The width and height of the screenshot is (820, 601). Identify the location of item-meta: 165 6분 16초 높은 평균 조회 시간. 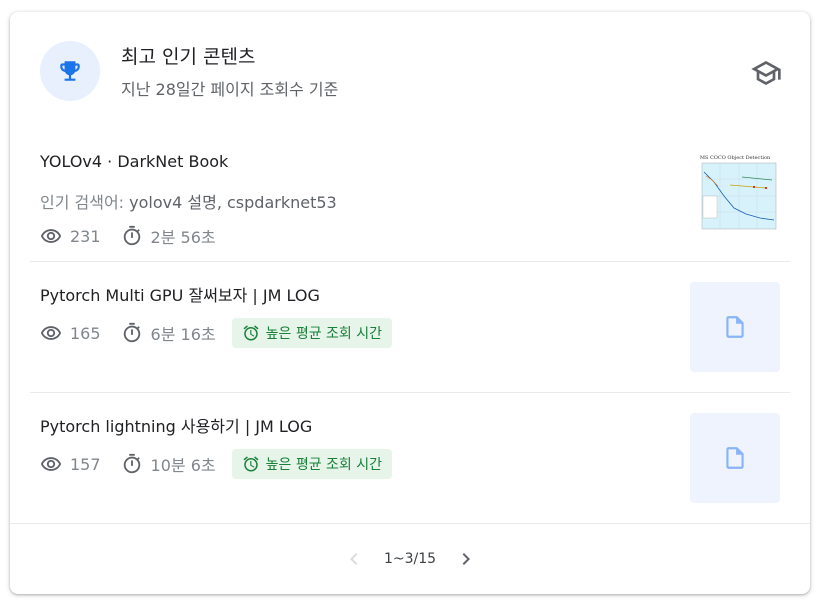
(216, 333).